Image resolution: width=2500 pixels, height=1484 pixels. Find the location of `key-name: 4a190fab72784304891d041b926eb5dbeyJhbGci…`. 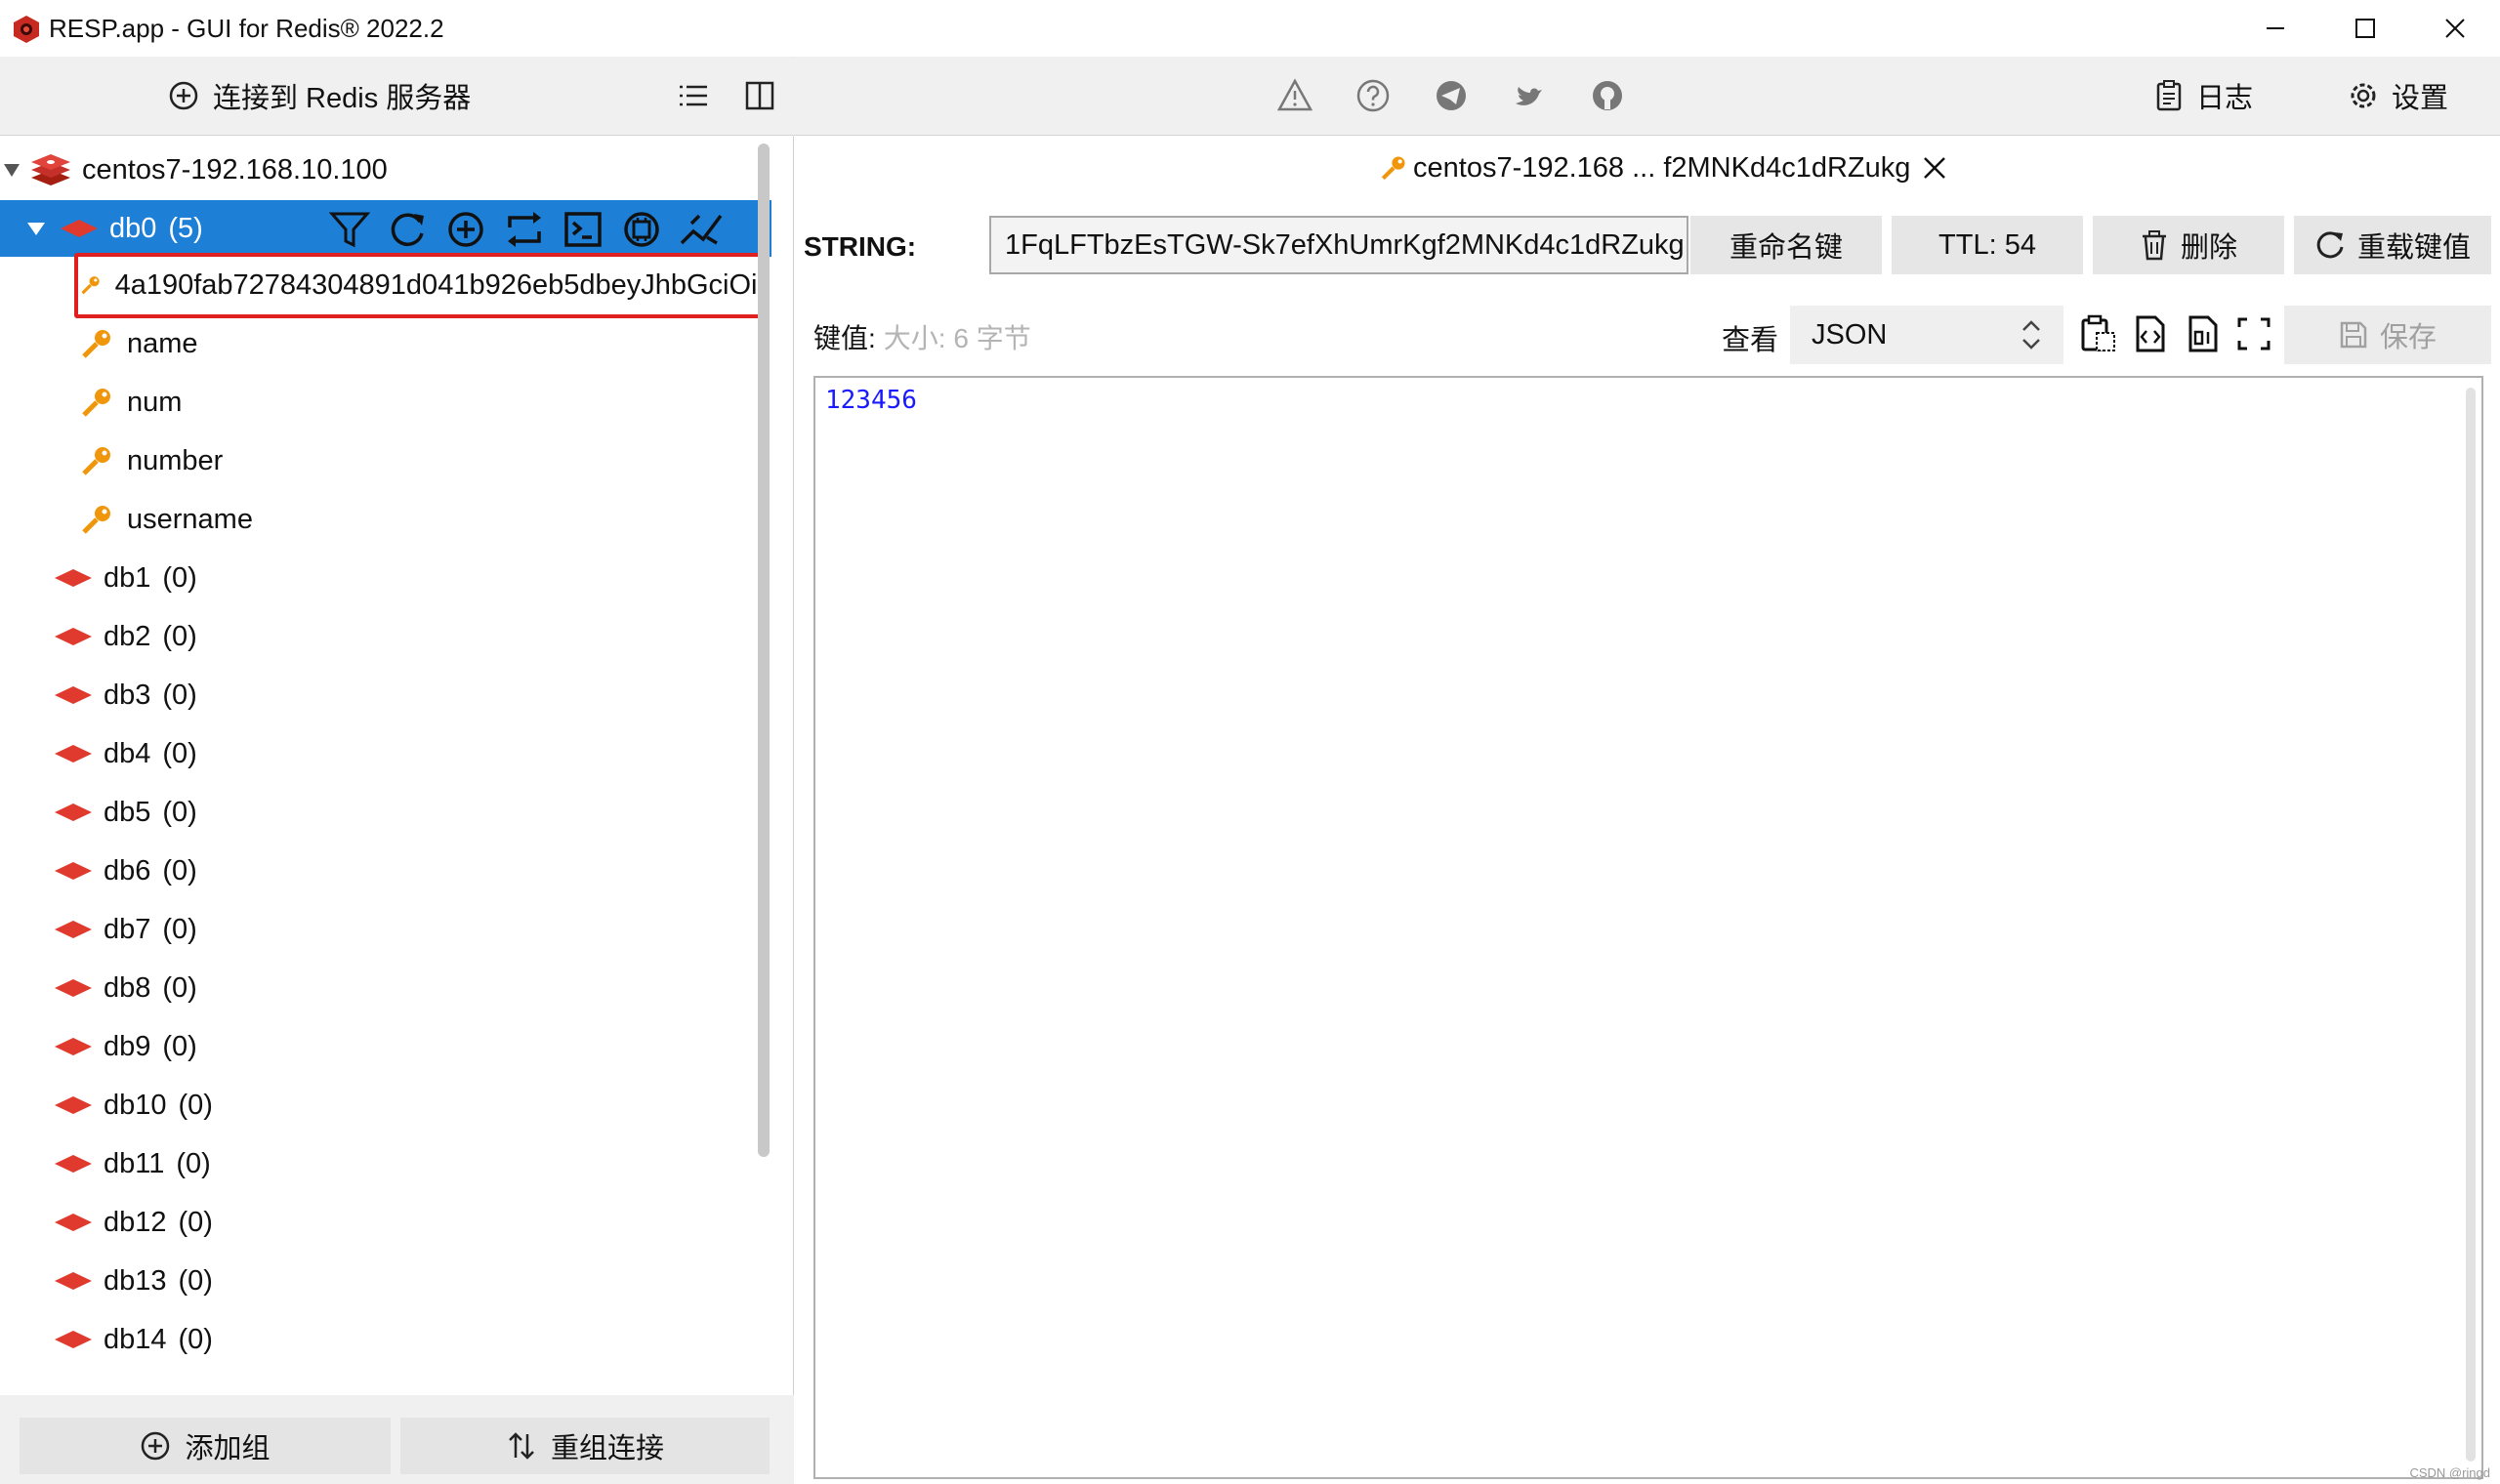

key-name: 4a190fab72784304891d041b926eb5dbeyJhbGci… is located at coordinates (442, 285).